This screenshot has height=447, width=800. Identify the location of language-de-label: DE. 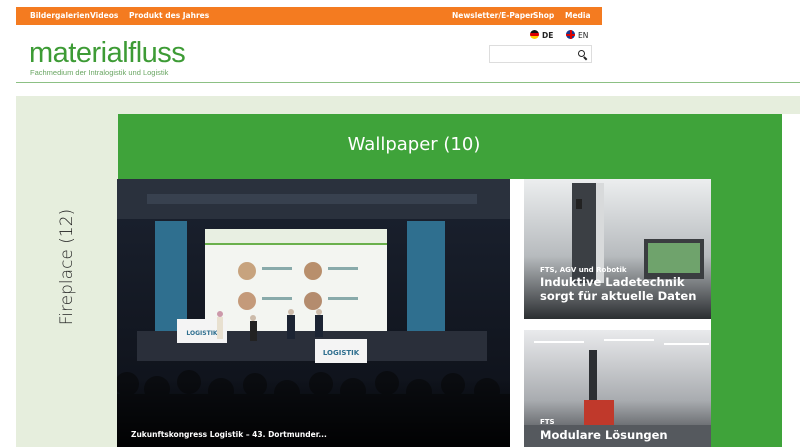
(548, 35).